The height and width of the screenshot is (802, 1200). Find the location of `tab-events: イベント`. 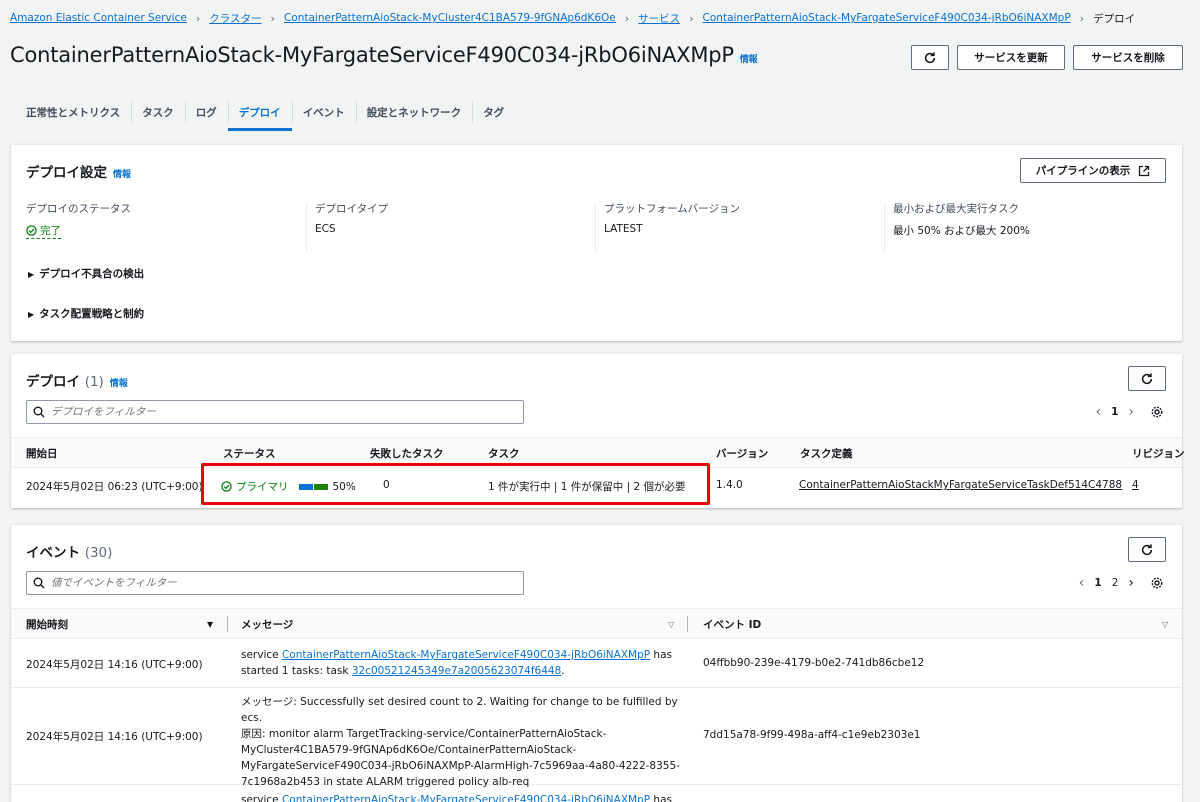

tab-events: イベント is located at coordinates (323, 112).